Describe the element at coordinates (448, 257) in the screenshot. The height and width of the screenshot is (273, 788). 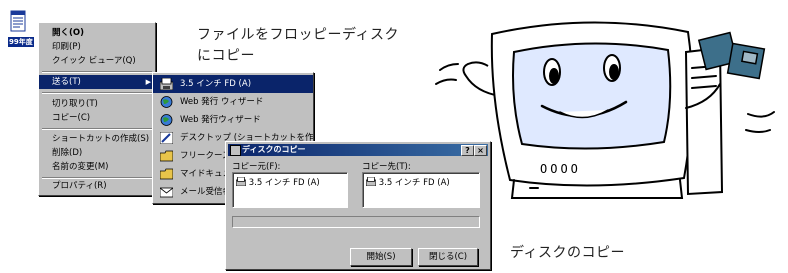
I see `close-dialog-button: 閉じる(C)` at that location.